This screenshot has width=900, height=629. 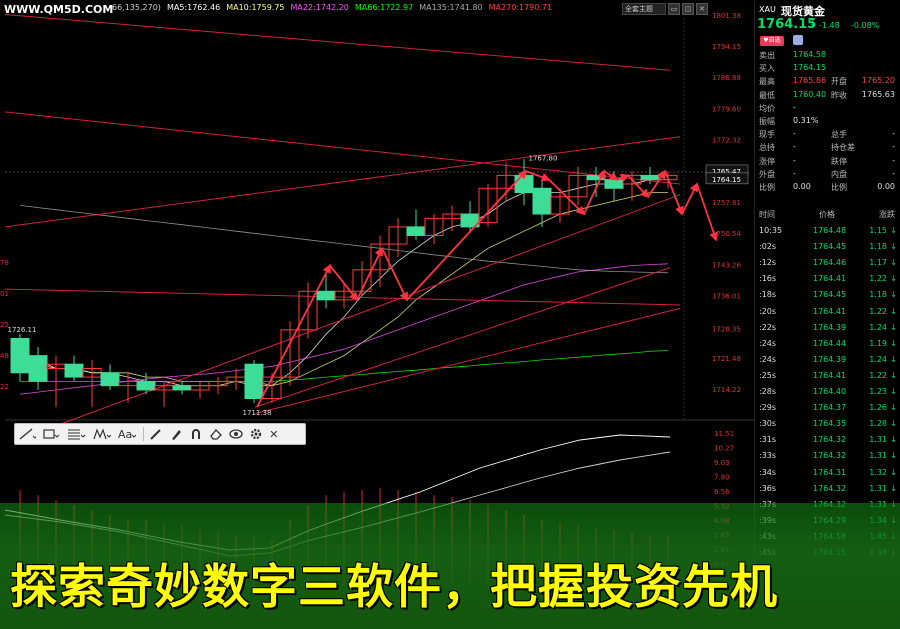 I want to click on quote-label: 跌停, so click(x=839, y=161).